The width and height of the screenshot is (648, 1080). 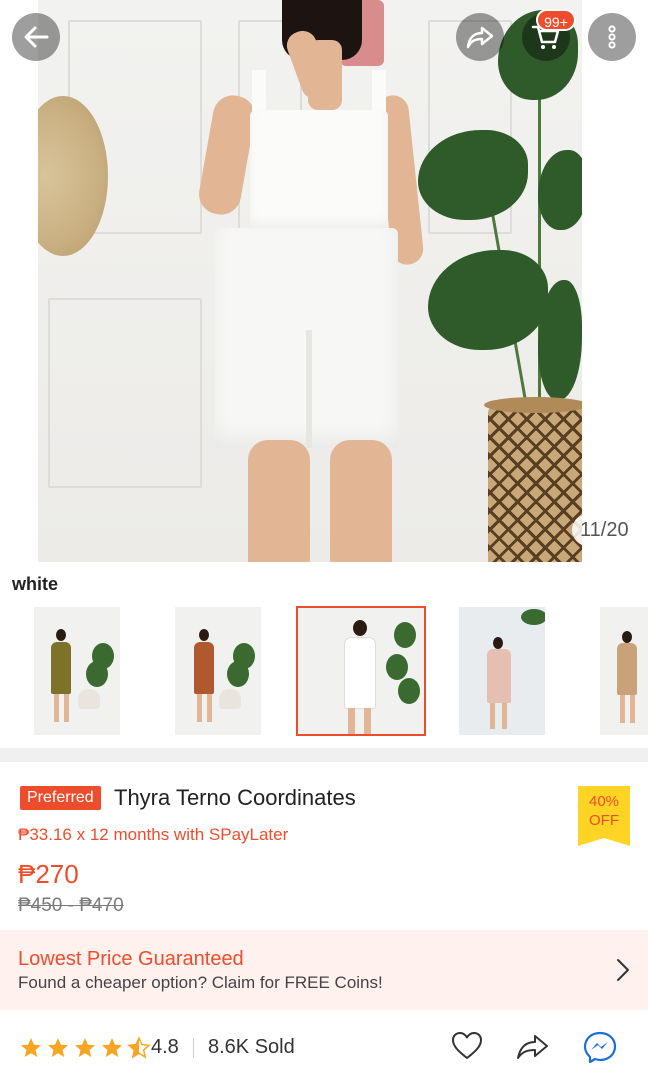 I want to click on more-icon, so click(x=612, y=37).